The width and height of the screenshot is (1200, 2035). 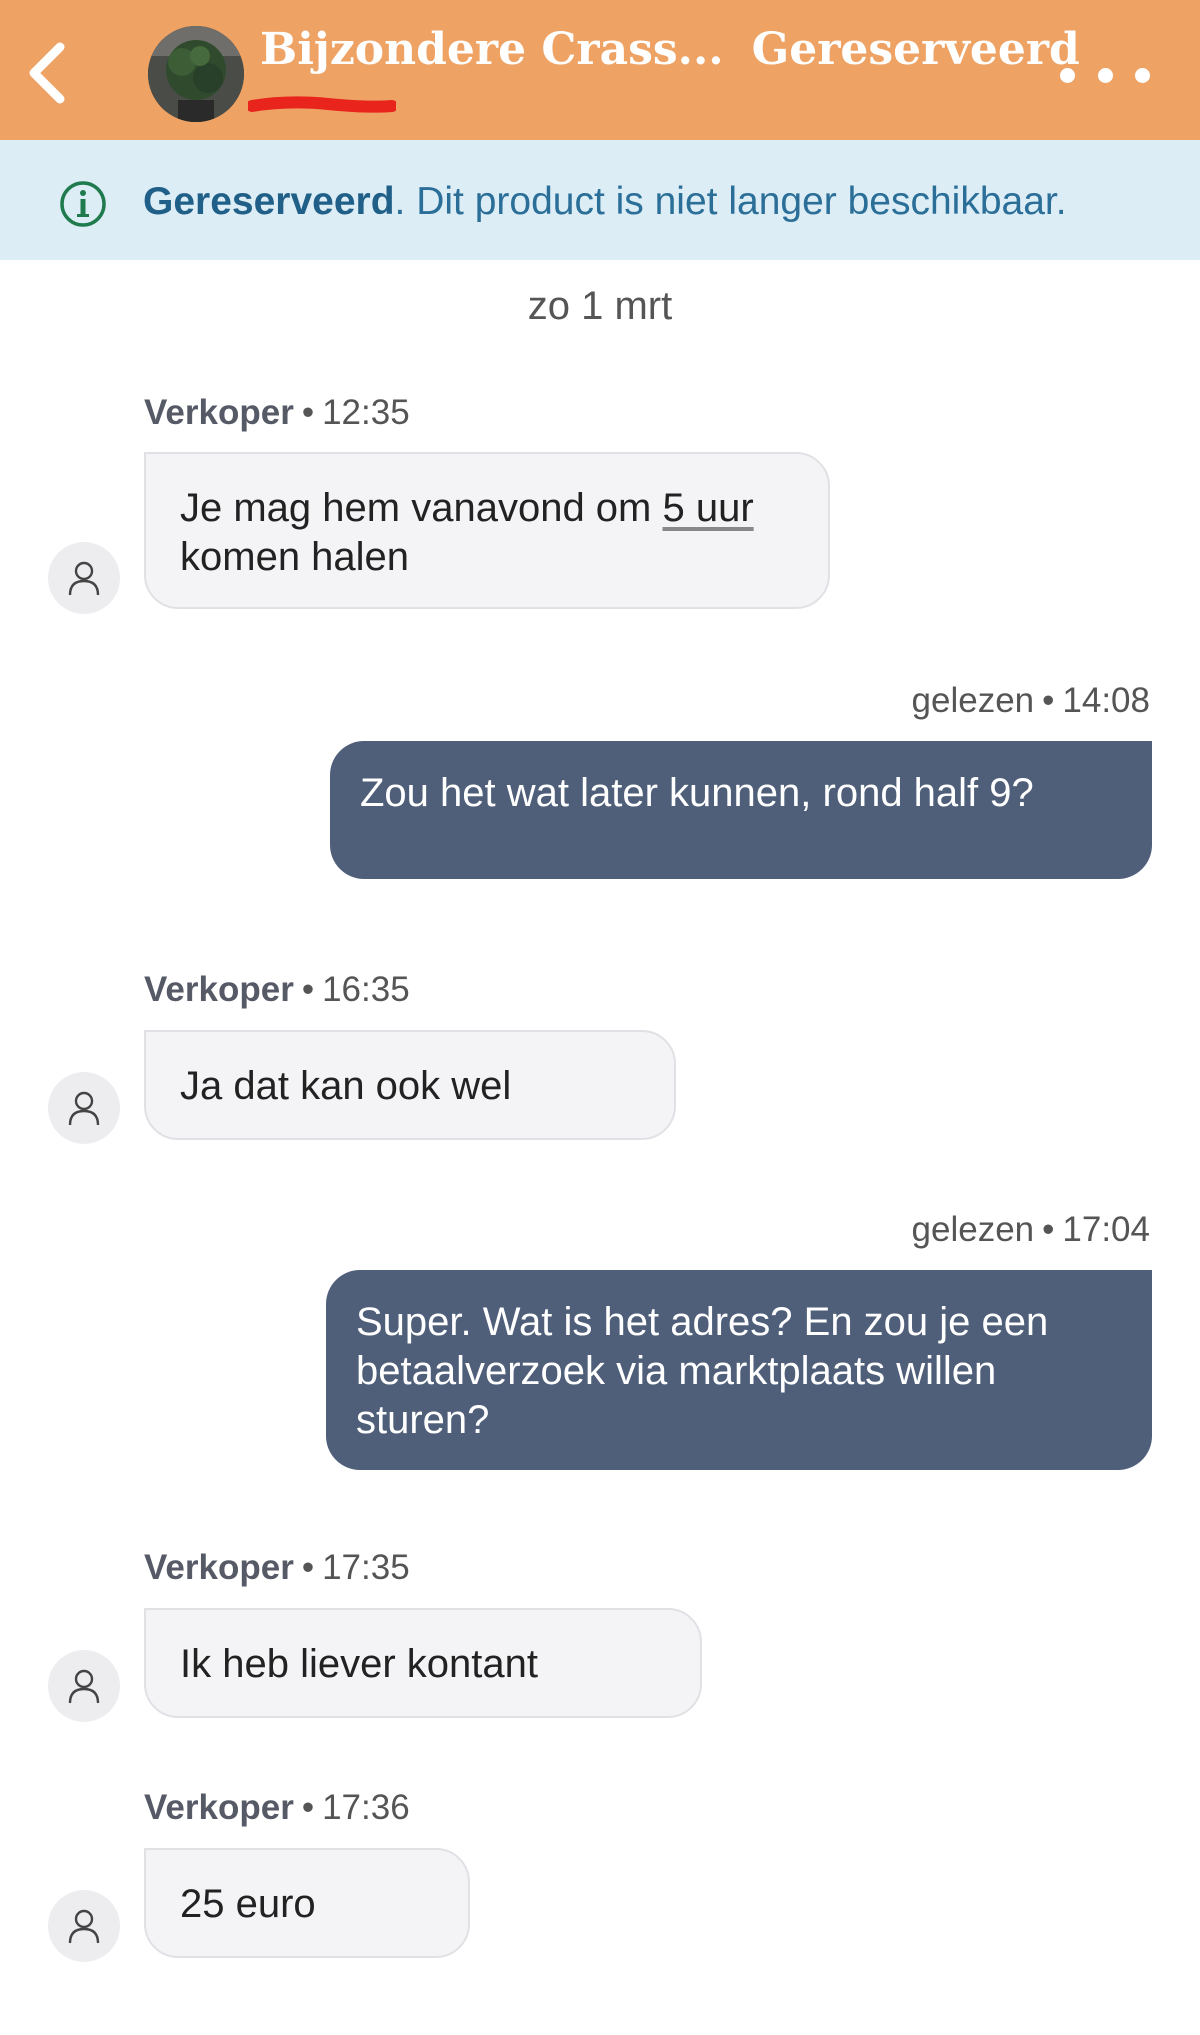 I want to click on more-options-button, so click(x=1105, y=75).